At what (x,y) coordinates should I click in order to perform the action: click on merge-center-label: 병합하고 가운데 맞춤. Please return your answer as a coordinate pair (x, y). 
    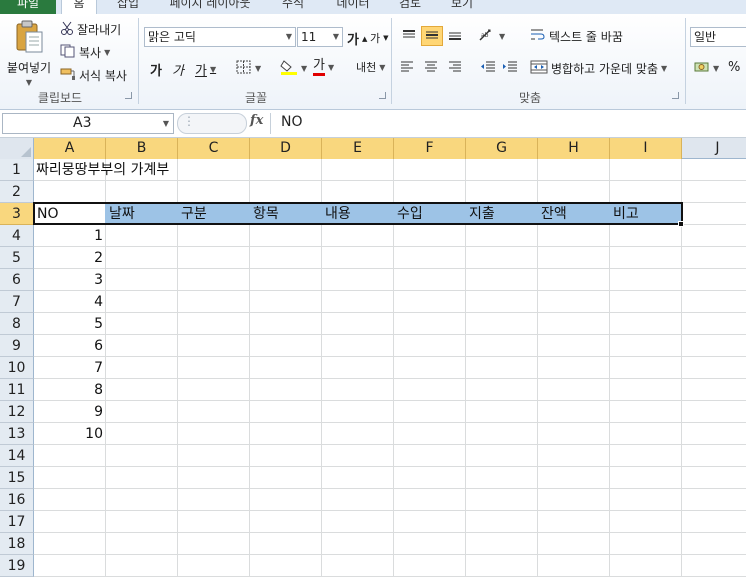
    Looking at the image, I should click on (604, 69).